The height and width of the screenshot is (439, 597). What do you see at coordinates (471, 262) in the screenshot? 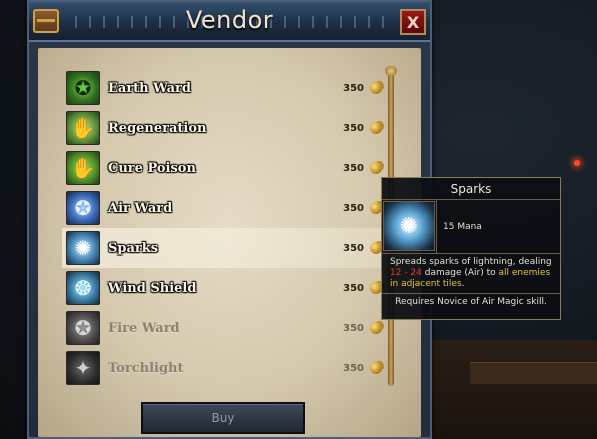
I see `tooltip-desc-text: Spreads sparks of lightning, dealing` at bounding box center [471, 262].